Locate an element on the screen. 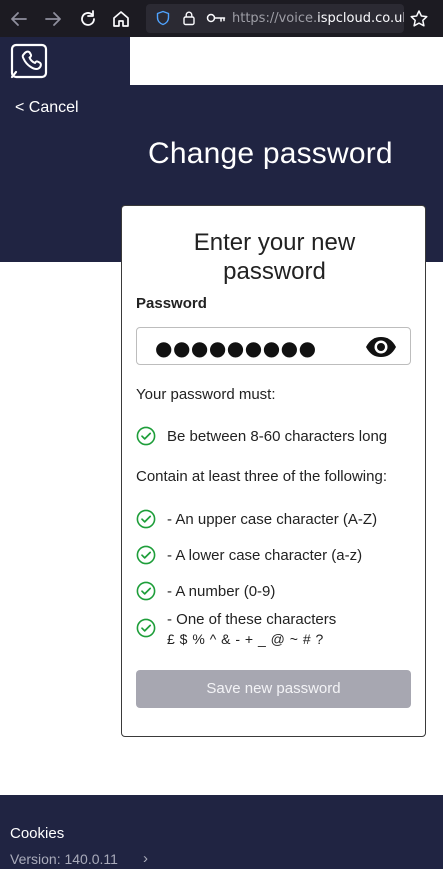 The image size is (443, 869). rule-lowercase-text: - A lower case character (a-z) is located at coordinates (265, 555).